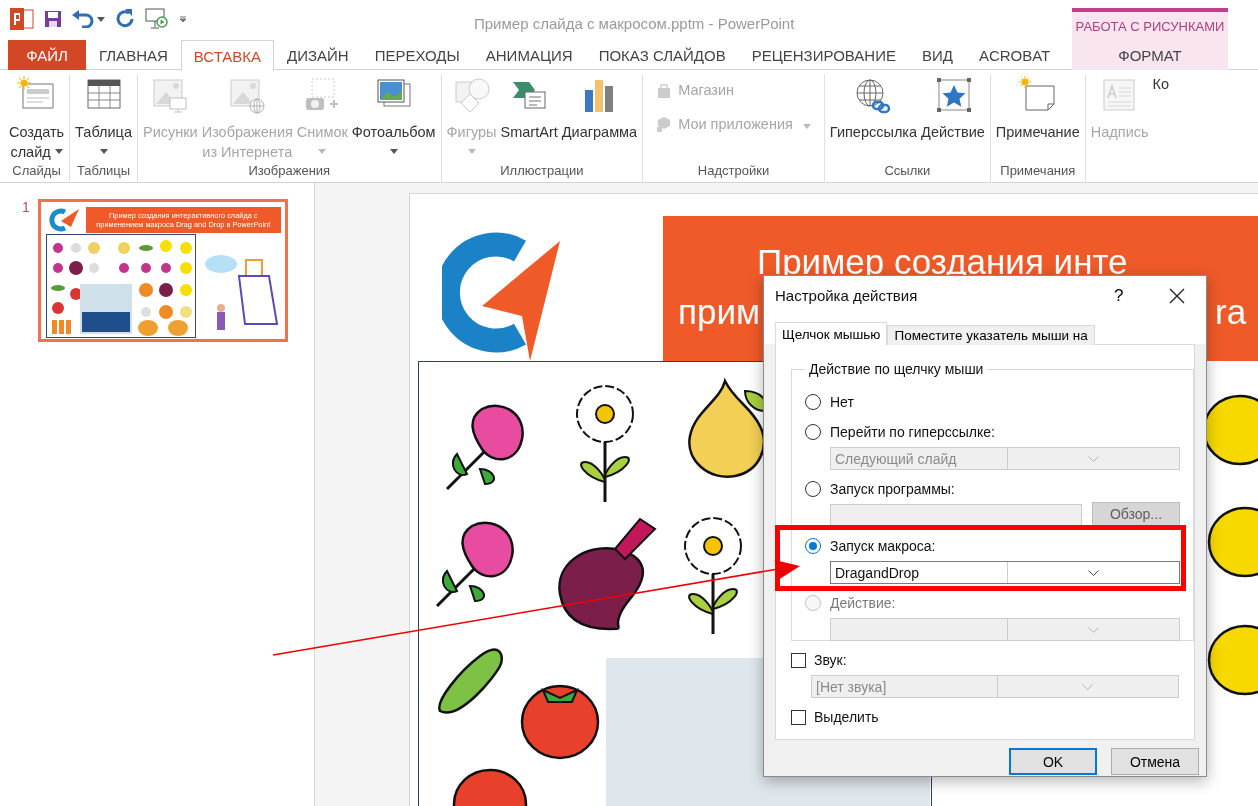 The width and height of the screenshot is (1258, 806). I want to click on ribbon-tab: ГЛАВНАЯ, so click(133, 55).